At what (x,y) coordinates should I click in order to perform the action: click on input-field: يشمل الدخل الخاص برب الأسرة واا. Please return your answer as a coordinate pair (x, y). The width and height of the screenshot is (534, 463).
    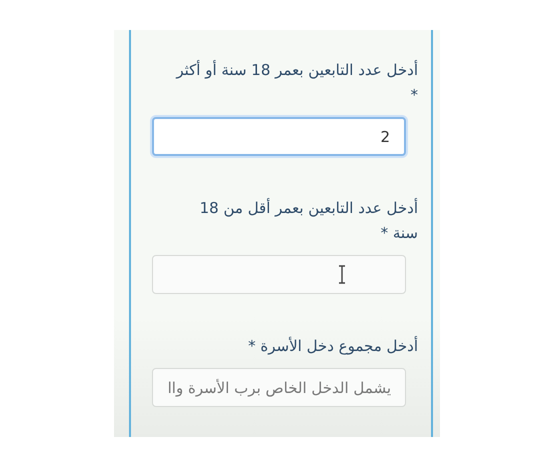
    Looking at the image, I should click on (279, 387).